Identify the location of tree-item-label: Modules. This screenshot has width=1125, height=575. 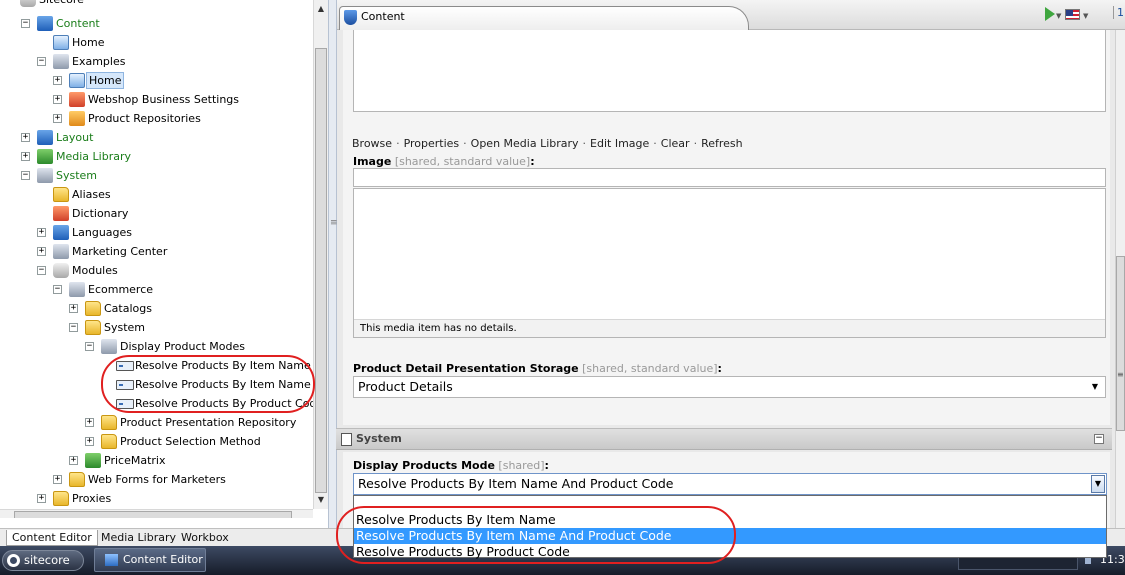
(95, 270).